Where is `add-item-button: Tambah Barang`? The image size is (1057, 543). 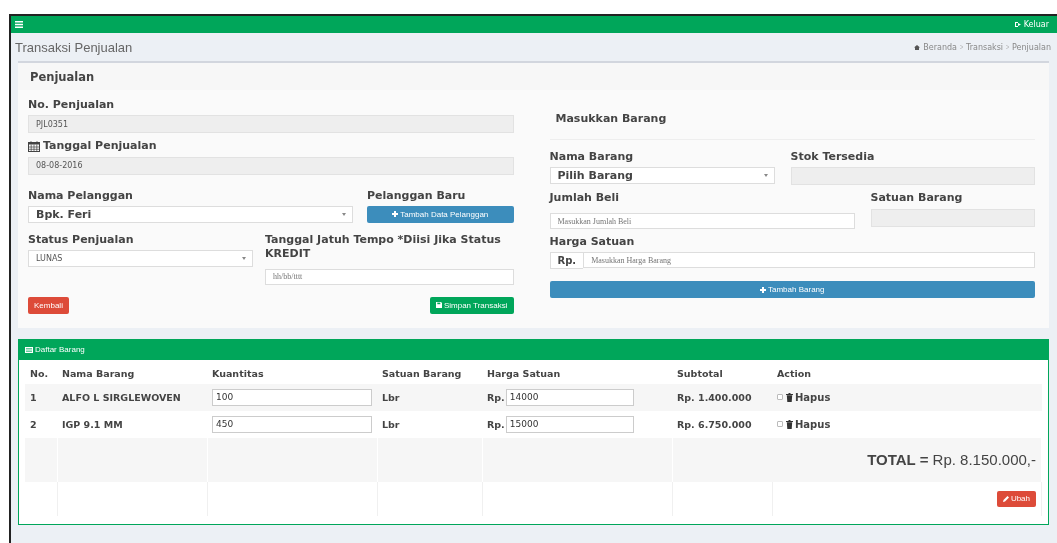 add-item-button: Tambah Barang is located at coordinates (792, 290).